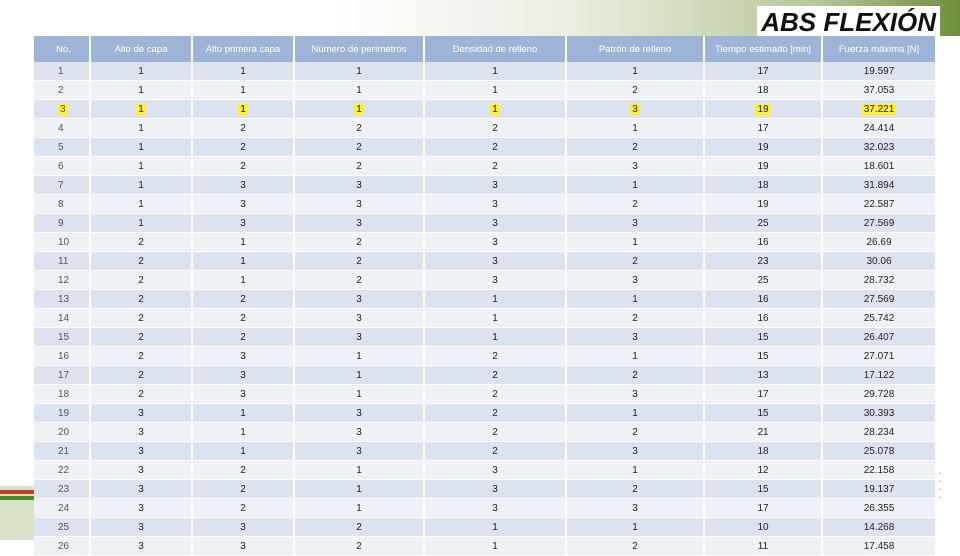 The height and width of the screenshot is (556, 960). What do you see at coordinates (879, 413) in the screenshot?
I see `cell-max-force: 30.393` at bounding box center [879, 413].